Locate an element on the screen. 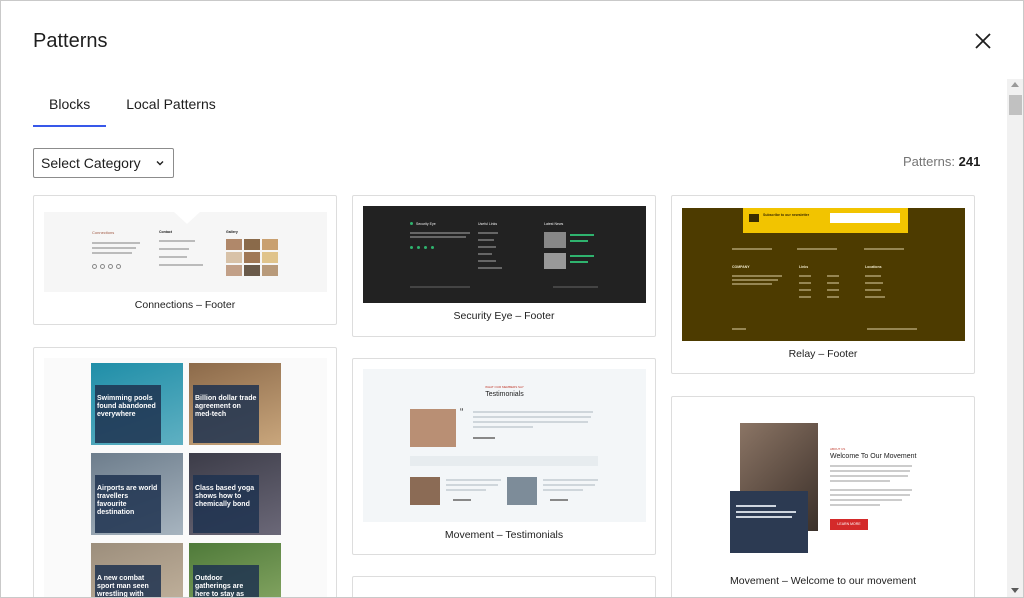 The height and width of the screenshot is (598, 1024). pattern-title: Movement – Welcome to our movement is located at coordinates (823, 581).